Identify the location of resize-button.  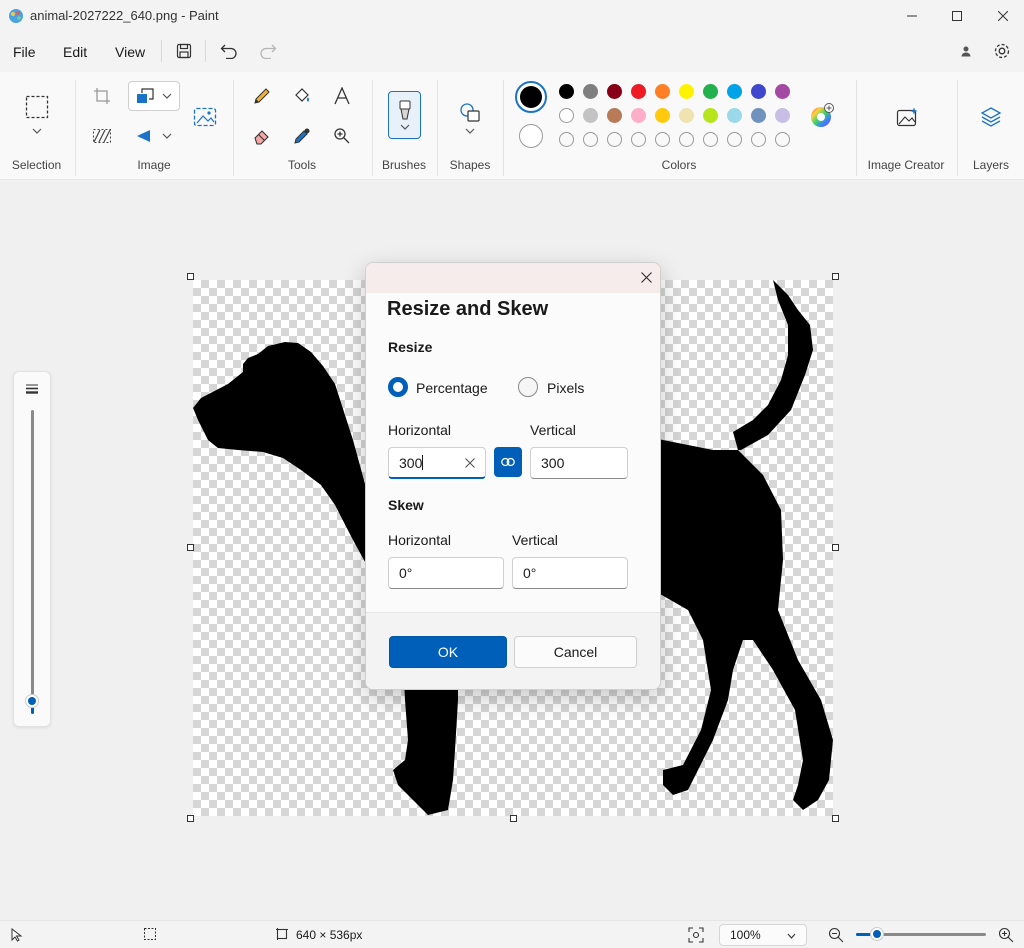
(154, 96).